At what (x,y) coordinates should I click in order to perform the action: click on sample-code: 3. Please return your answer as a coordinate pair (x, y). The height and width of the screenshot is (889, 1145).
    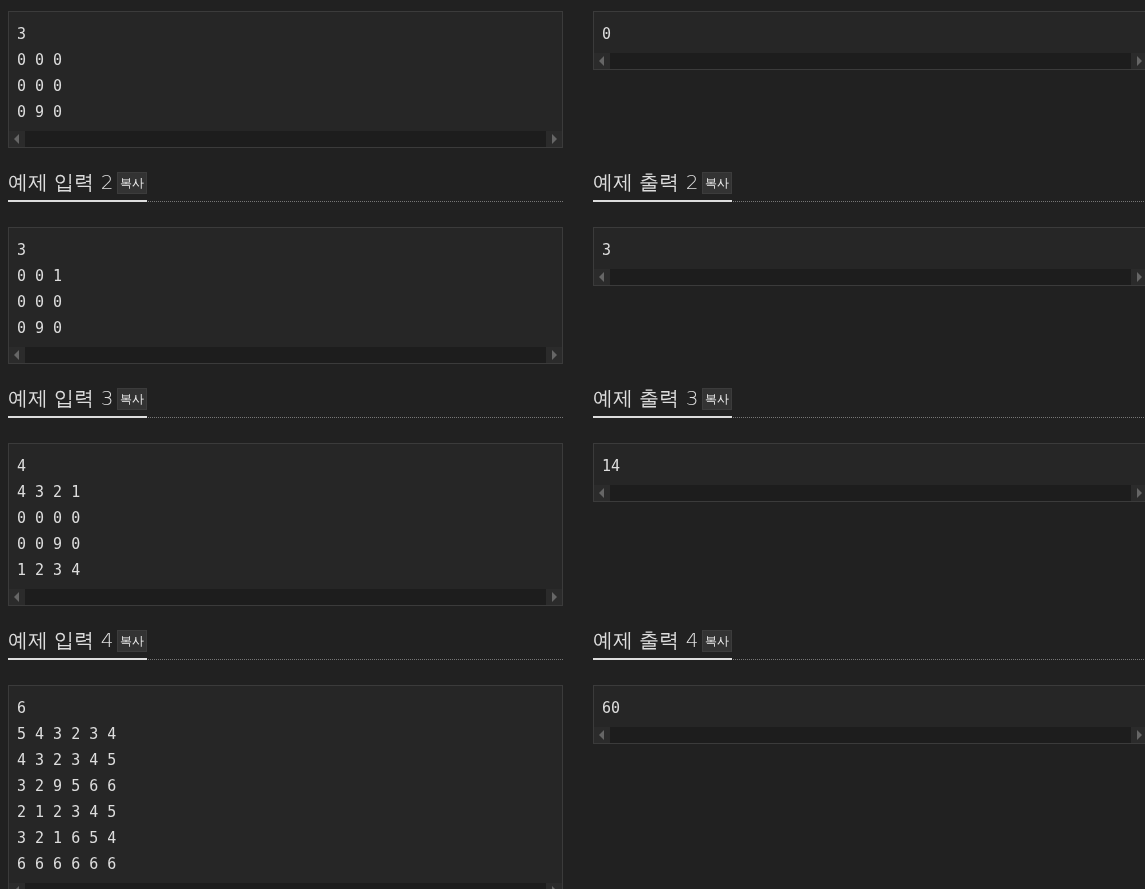
    Looking at the image, I should click on (607, 250).